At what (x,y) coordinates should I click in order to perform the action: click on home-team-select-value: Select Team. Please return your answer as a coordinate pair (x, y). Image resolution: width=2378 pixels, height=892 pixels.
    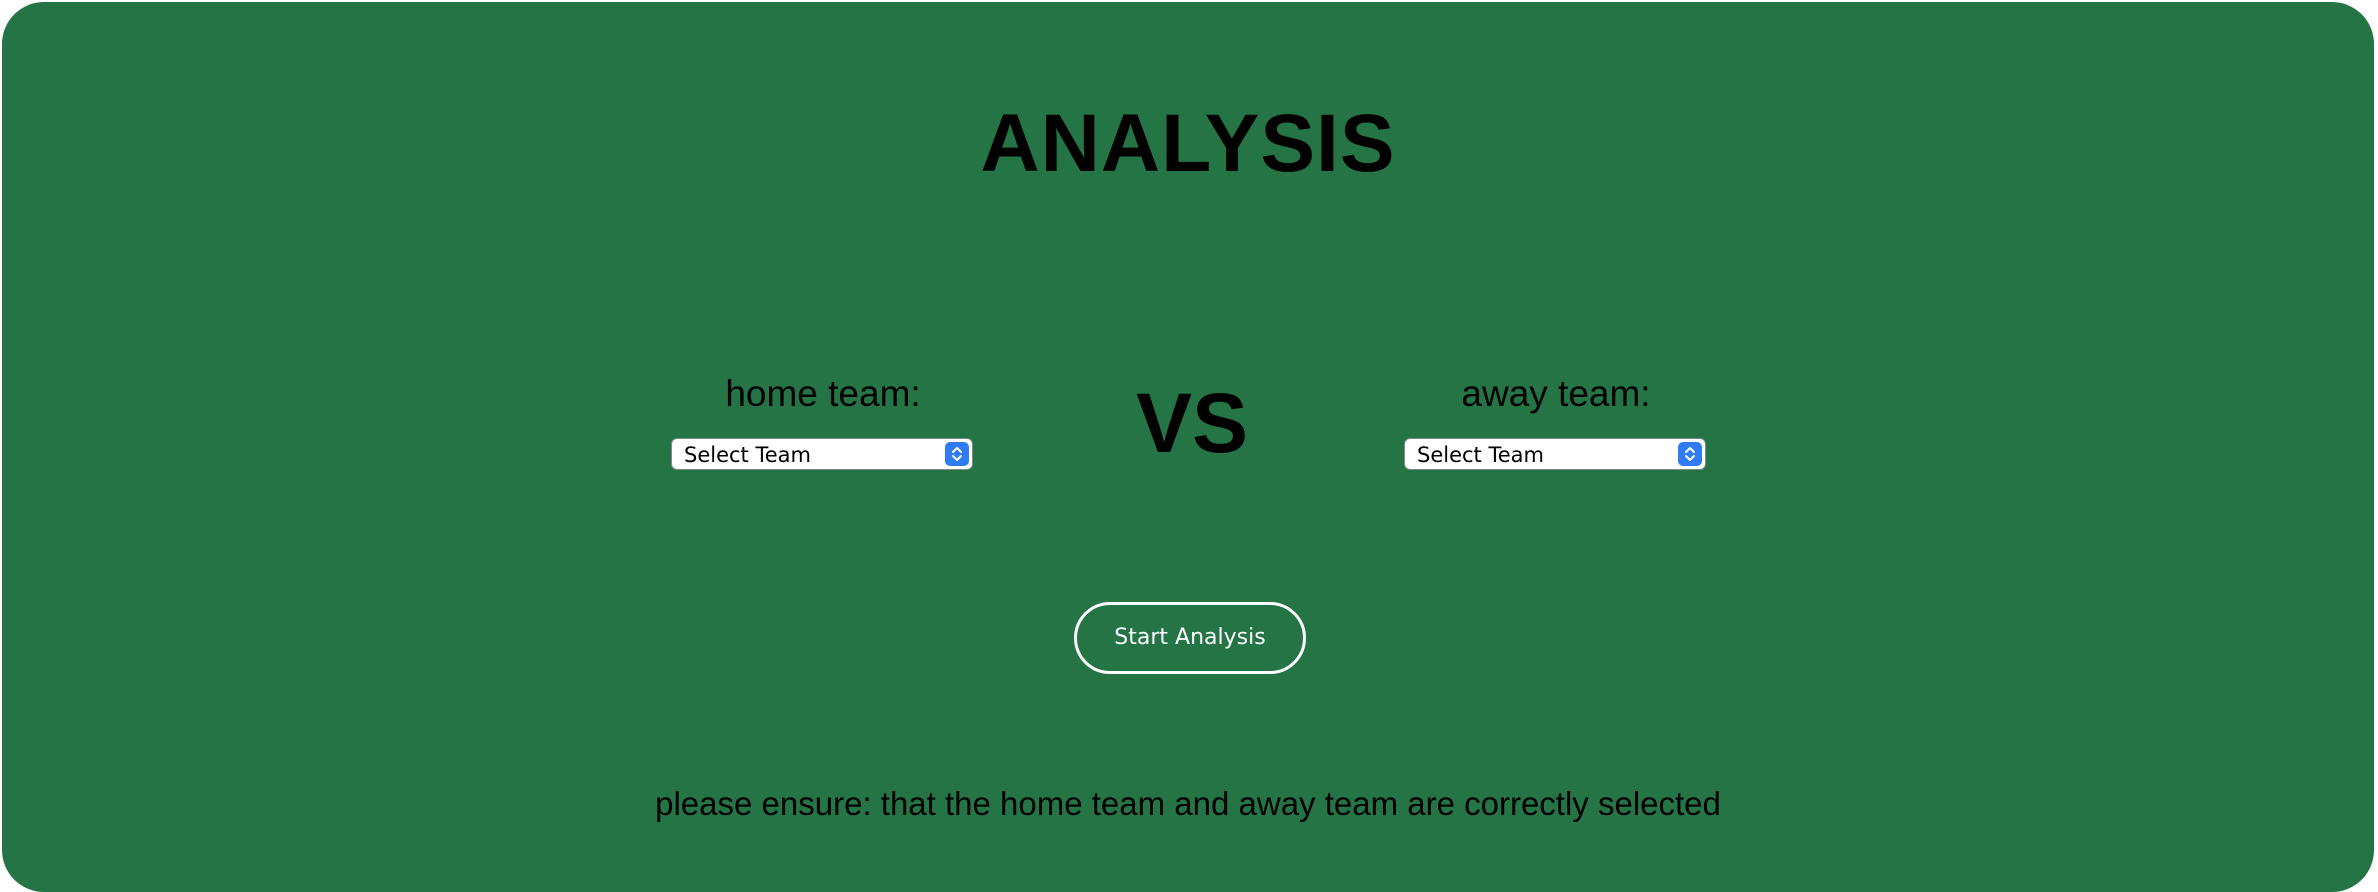
    Looking at the image, I should click on (747, 455).